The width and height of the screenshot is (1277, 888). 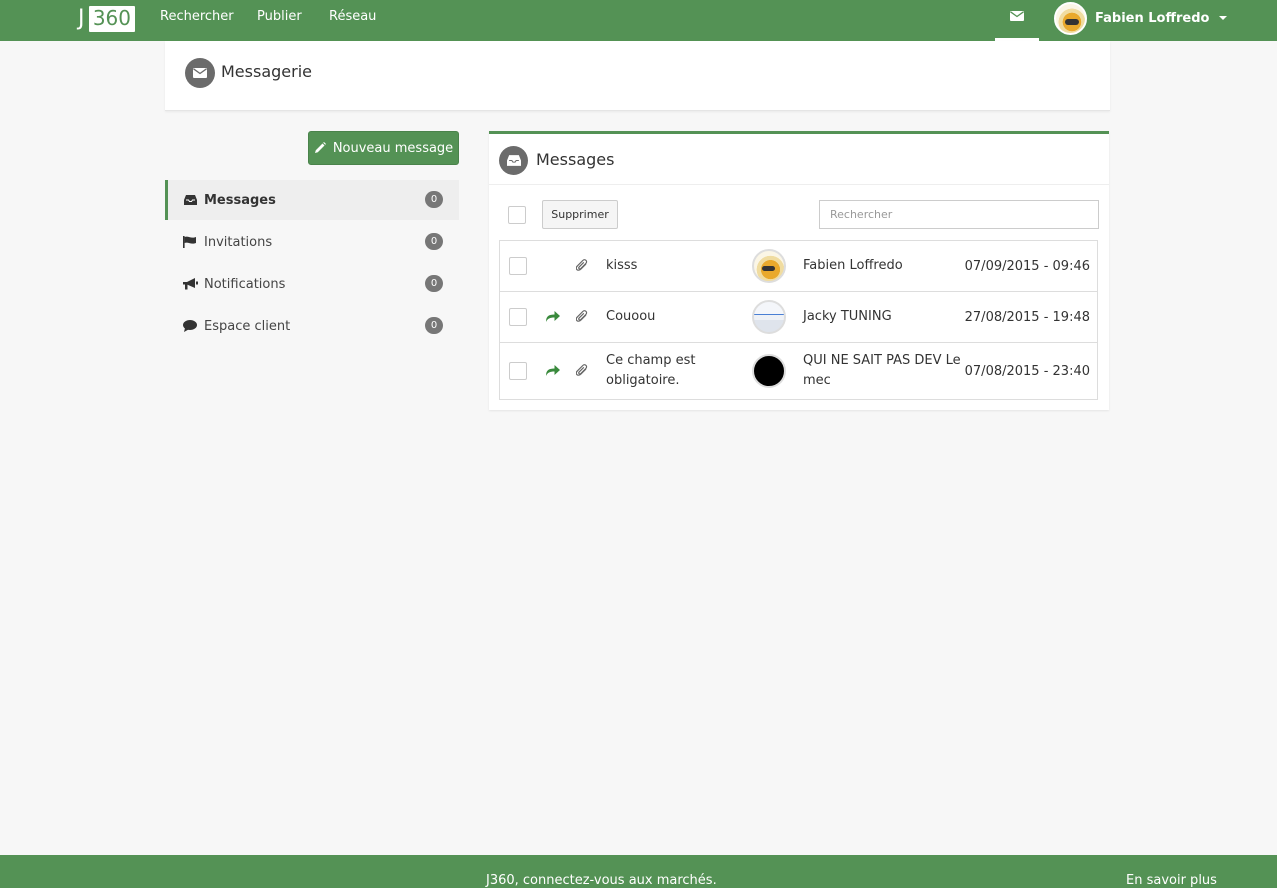 I want to click on message-subject: Couoou, so click(x=631, y=316).